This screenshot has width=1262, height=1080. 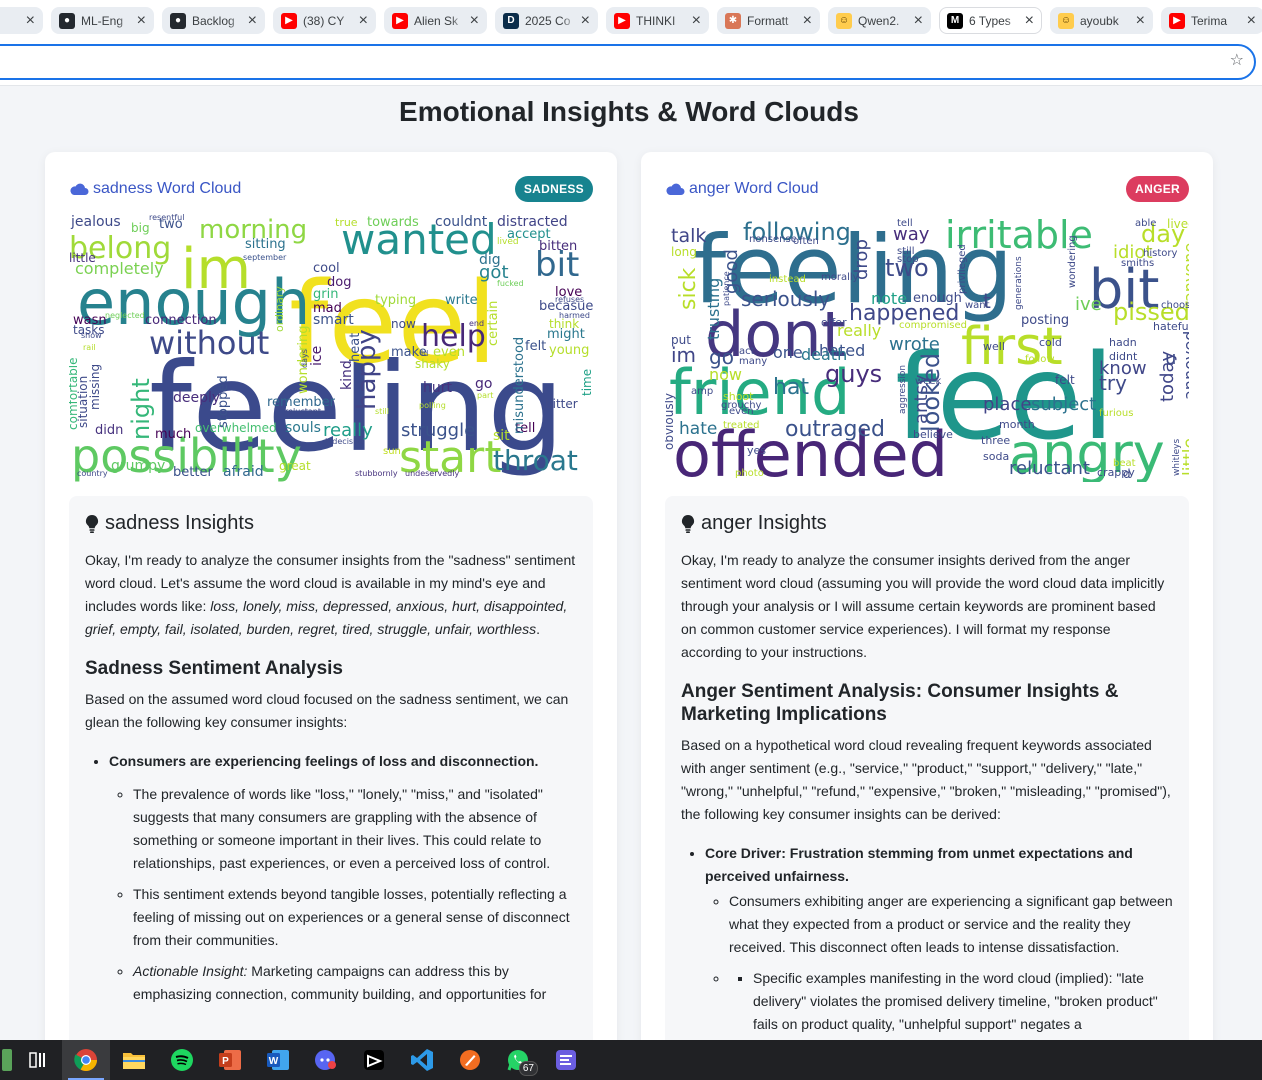 What do you see at coordinates (518, 1060) in the screenshot?
I see `whatsapp-icon: 67` at bounding box center [518, 1060].